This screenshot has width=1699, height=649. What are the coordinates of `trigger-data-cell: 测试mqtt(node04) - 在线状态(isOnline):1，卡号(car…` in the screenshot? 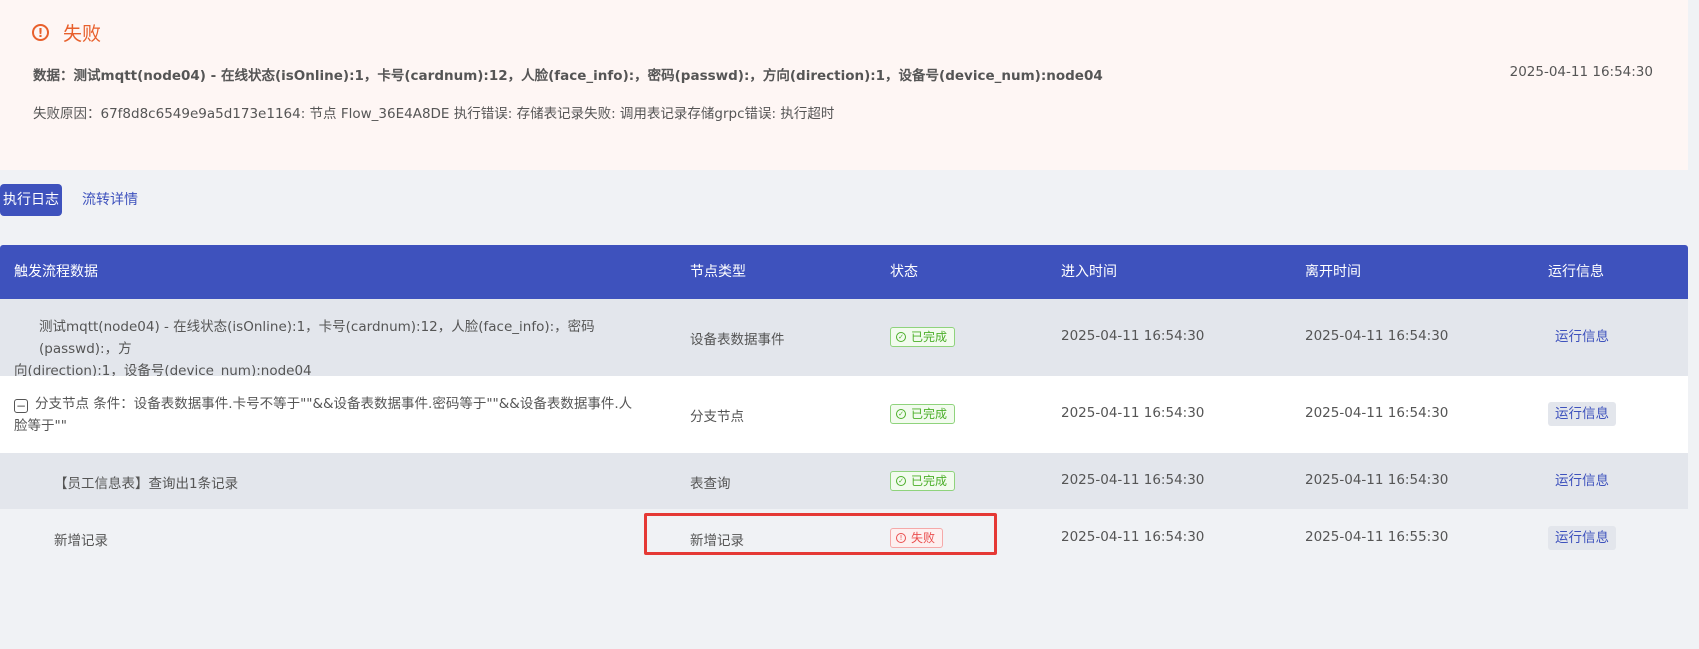 It's located at (339, 349).